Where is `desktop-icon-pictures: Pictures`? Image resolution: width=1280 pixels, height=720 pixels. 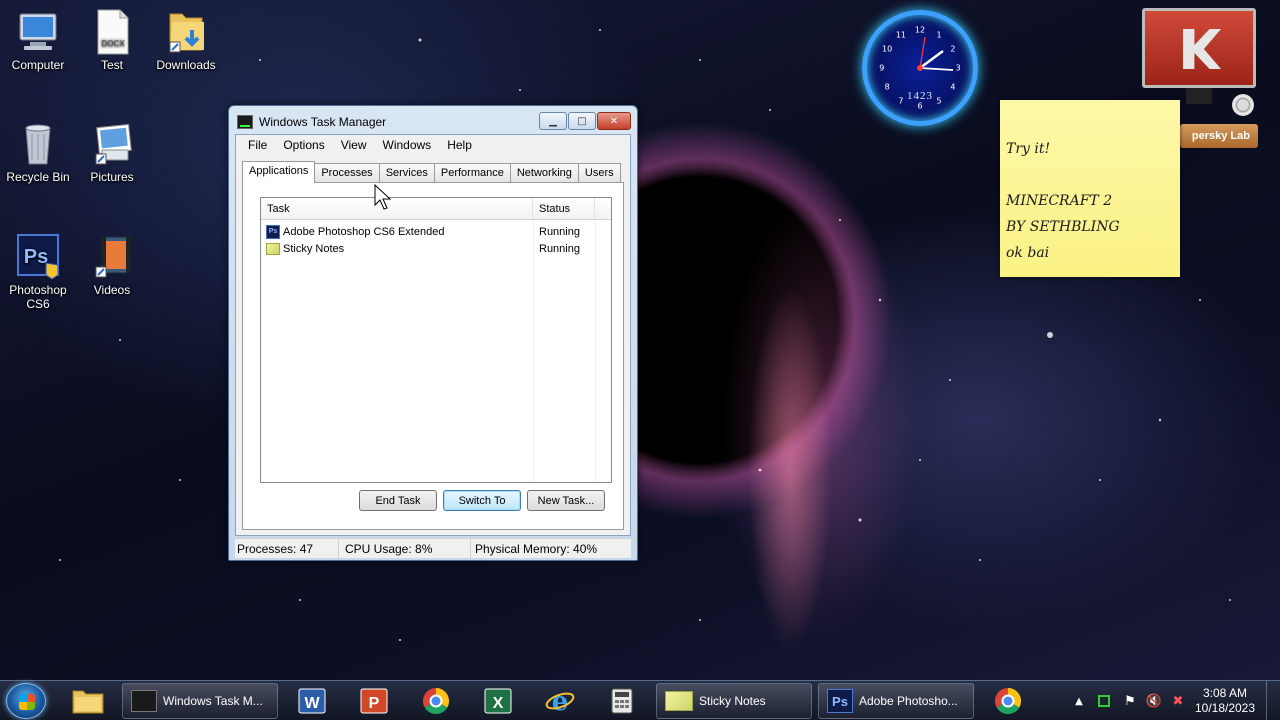 desktop-icon-pictures: Pictures is located at coordinates (112, 152).